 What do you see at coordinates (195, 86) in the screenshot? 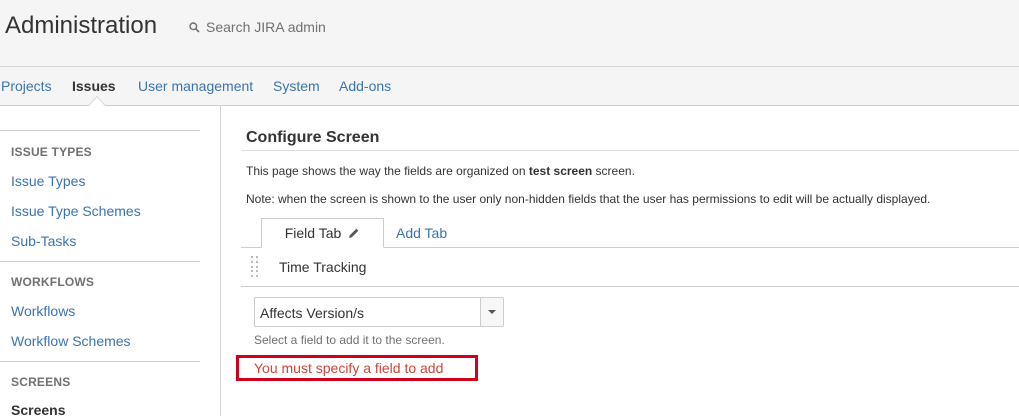
I see `nav-tab-user-management: User management` at bounding box center [195, 86].